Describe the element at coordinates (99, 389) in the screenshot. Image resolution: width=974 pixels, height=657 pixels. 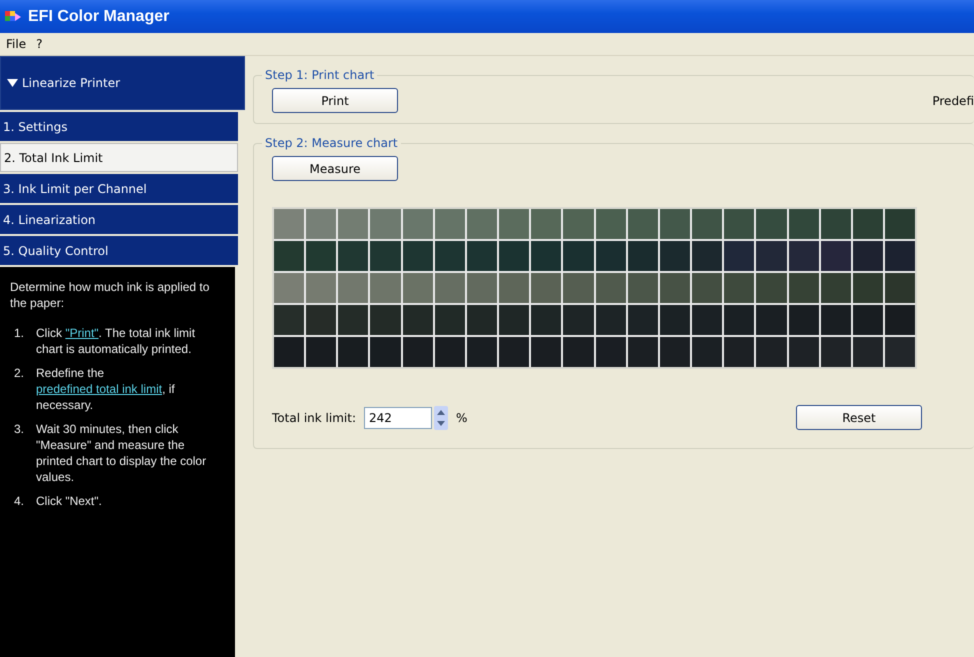
I see `help-link: predefined total ink limit` at that location.